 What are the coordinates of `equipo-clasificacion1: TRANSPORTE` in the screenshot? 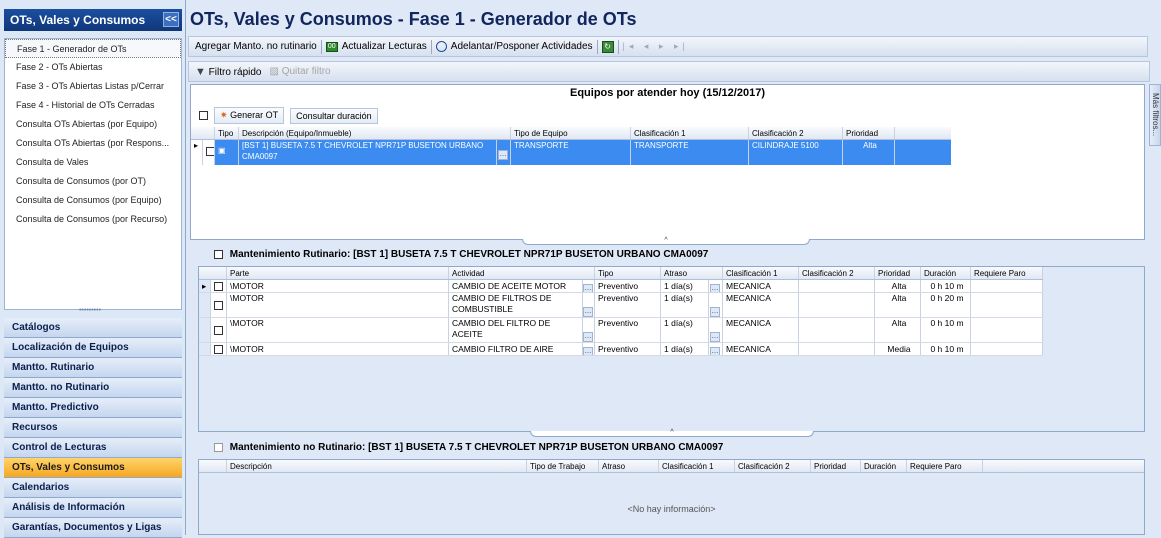 It's located at (690, 152).